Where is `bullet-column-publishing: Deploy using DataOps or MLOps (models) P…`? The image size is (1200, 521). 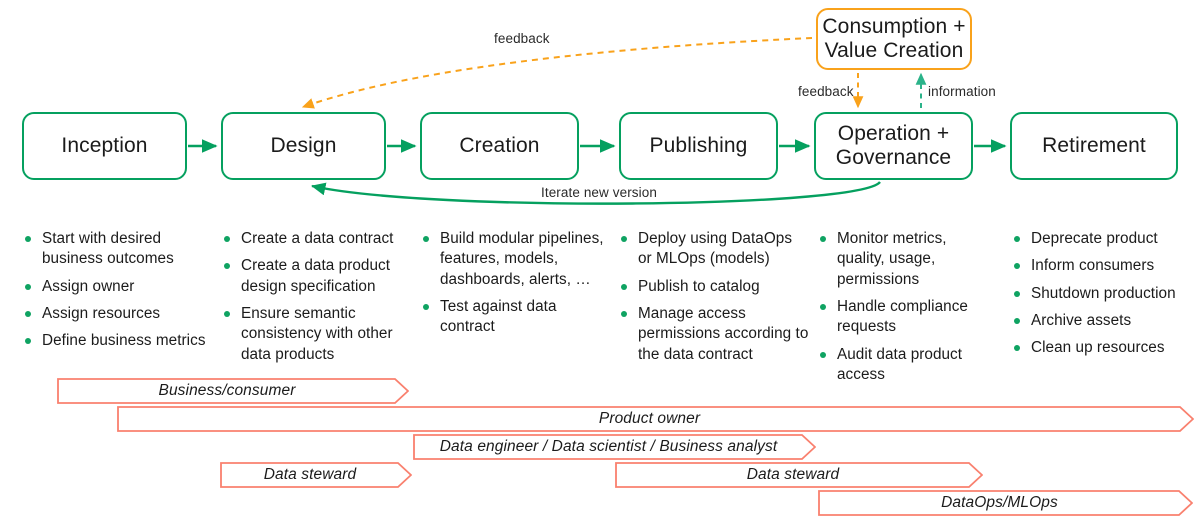
bullet-column-publishing: Deploy using DataOps or MLOps (models) P… is located at coordinates (714, 300).